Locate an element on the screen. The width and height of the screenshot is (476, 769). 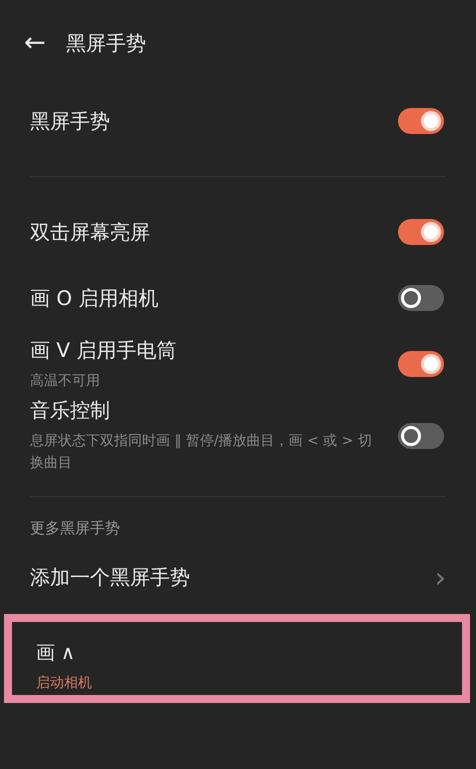
setting-label: 音乐控制 is located at coordinates (70, 410).